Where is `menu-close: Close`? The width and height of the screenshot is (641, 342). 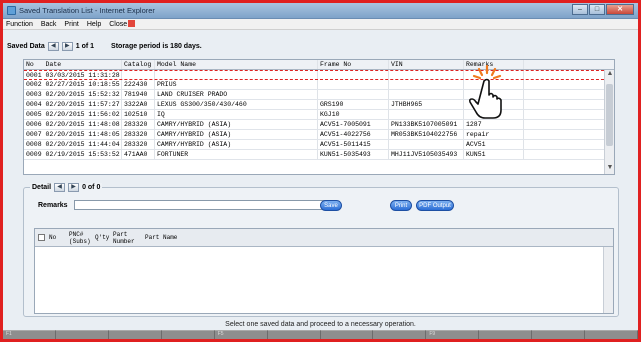
menu-close: Close is located at coordinates (122, 24).